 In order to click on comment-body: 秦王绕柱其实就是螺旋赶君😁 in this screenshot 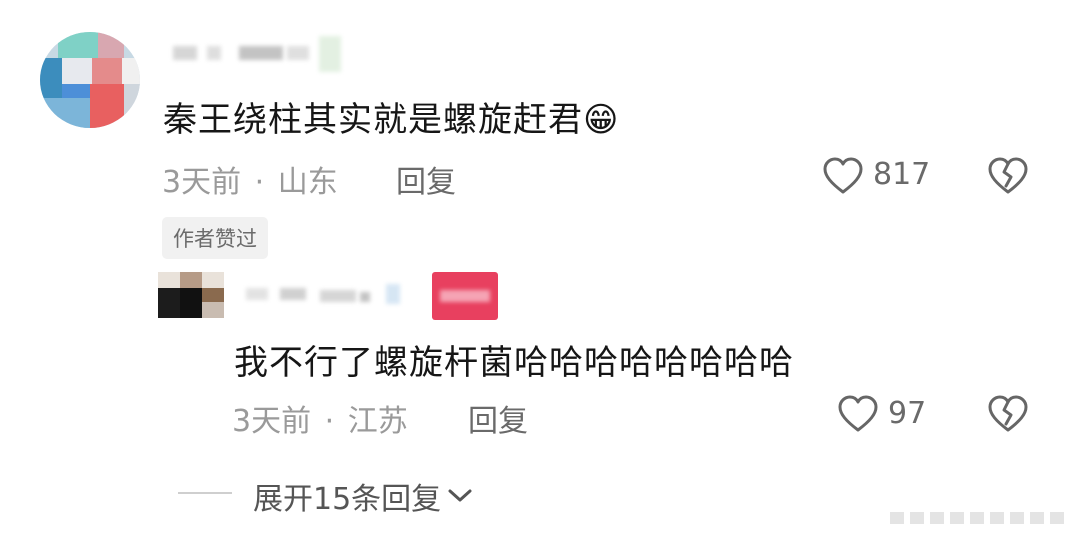, I will do `click(391, 116)`.